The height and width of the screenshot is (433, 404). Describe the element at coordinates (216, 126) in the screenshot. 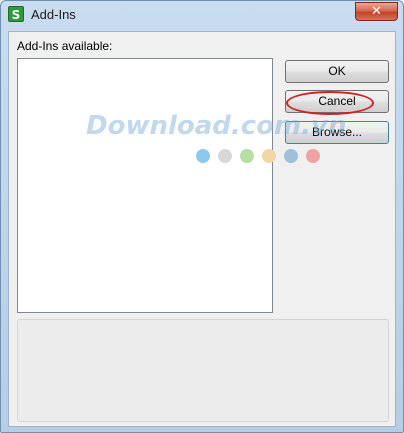

I see `watermark-text: Download.com.vn` at that location.